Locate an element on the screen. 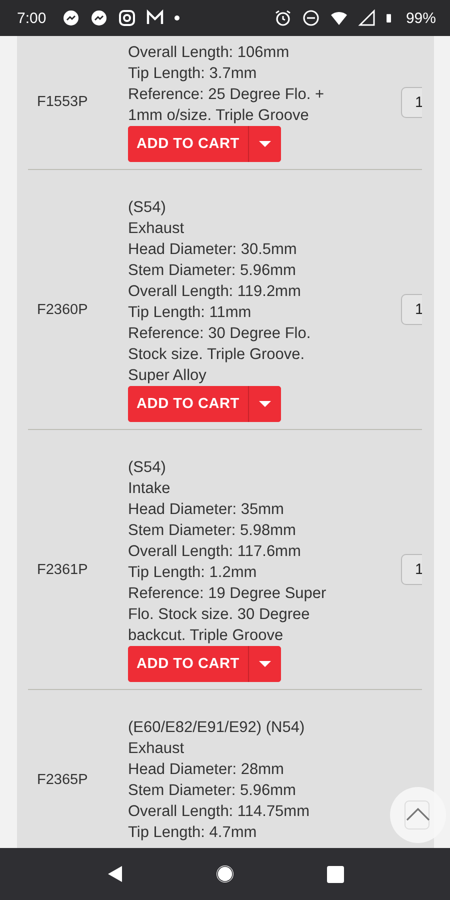 Image resolution: width=450 pixels, height=900 pixels. spec-text: Reference: 30 Degree Flo. Stock size. Triple Groove. Super Alloy is located at coordinates (220, 355).